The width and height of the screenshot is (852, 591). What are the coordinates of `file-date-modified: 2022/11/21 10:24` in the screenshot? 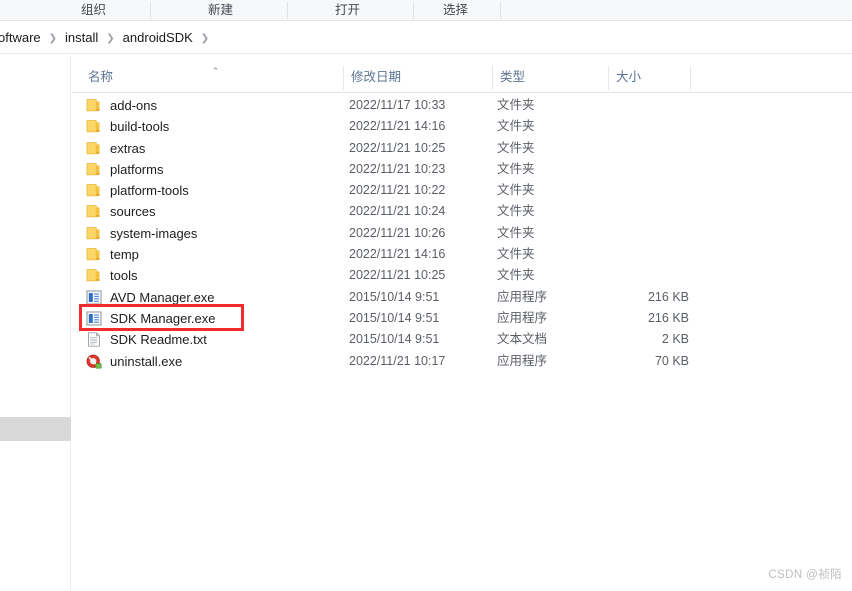 It's located at (397, 211).